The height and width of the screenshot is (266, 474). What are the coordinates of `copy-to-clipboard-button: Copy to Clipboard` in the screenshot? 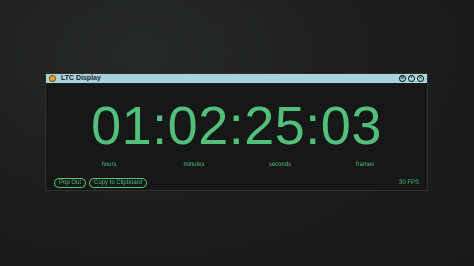 It's located at (118, 183).